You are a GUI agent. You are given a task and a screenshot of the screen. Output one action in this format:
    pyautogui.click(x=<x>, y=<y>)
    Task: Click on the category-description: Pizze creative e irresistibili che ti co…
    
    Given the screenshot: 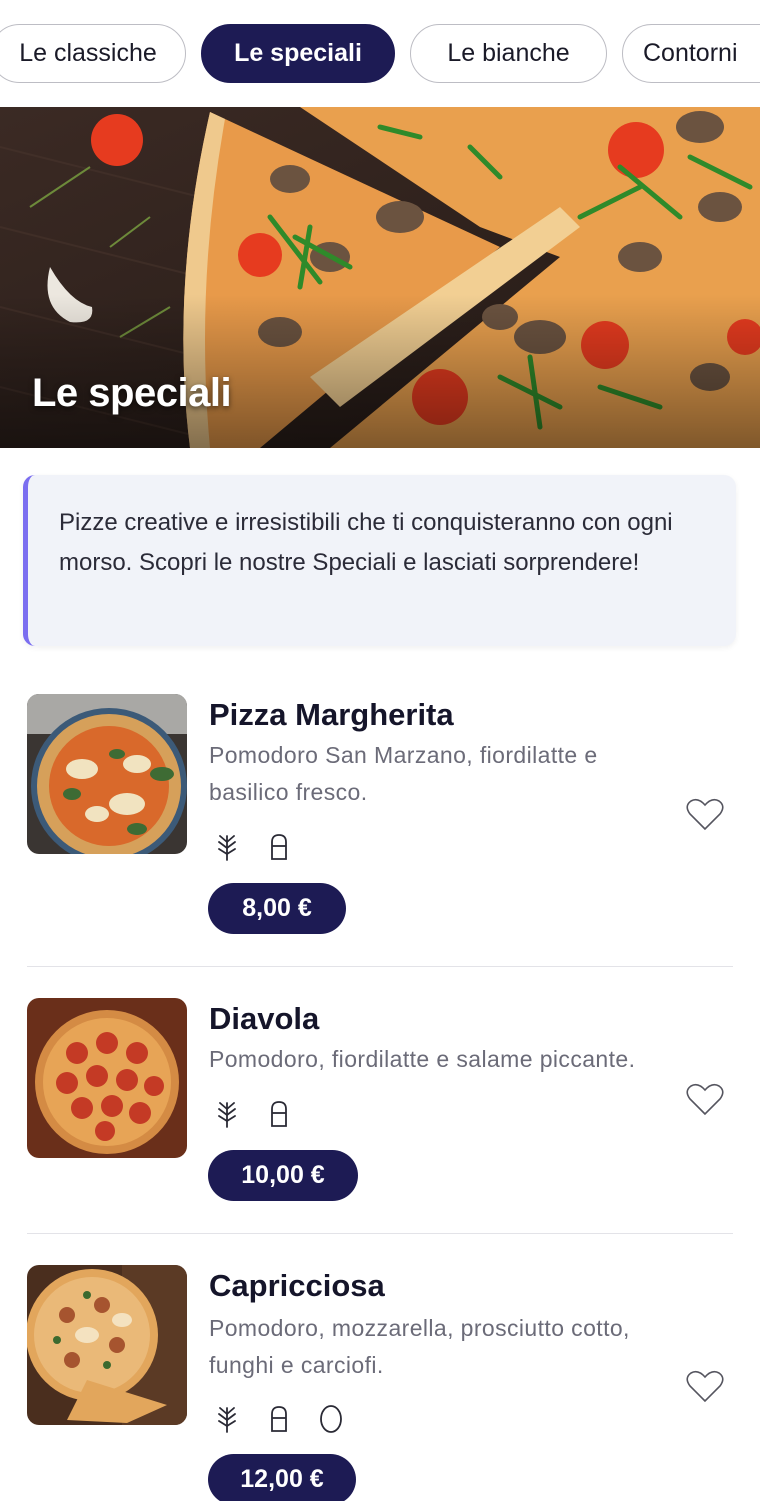 What is the action you would take?
    pyautogui.click(x=366, y=542)
    